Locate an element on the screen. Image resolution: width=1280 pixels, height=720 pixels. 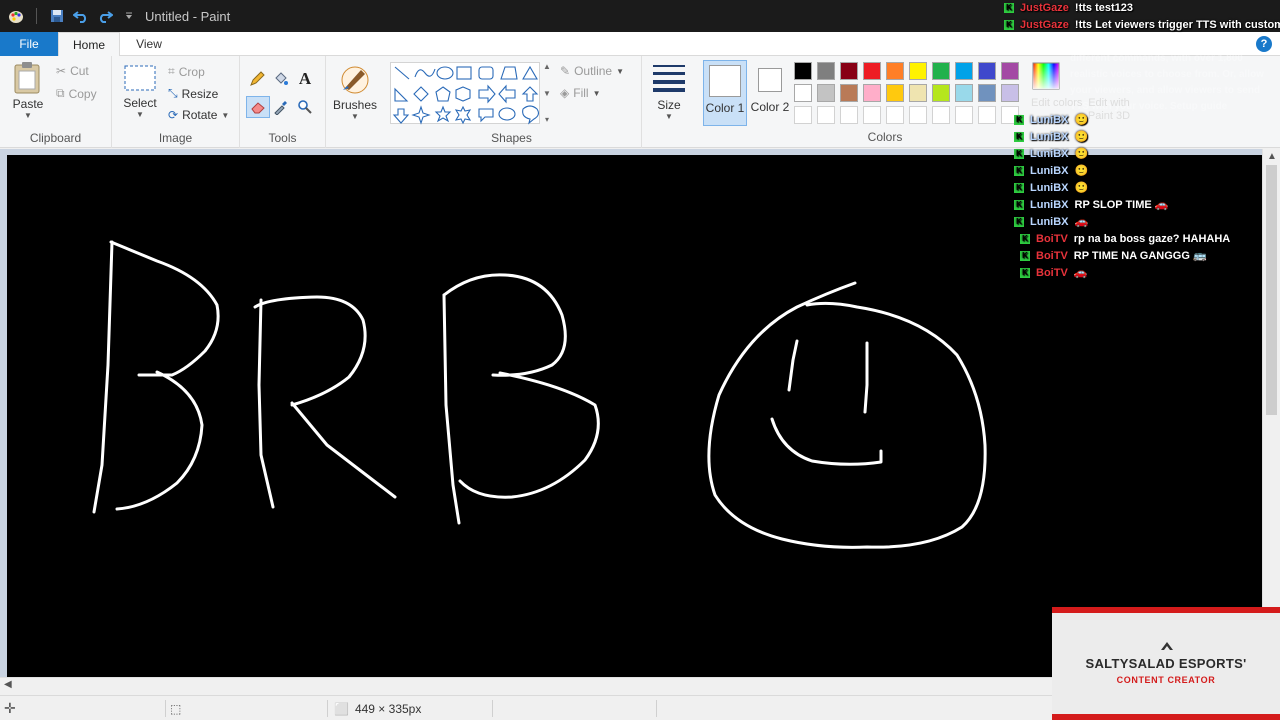
color-picker-icon is located at coordinates (281, 107).